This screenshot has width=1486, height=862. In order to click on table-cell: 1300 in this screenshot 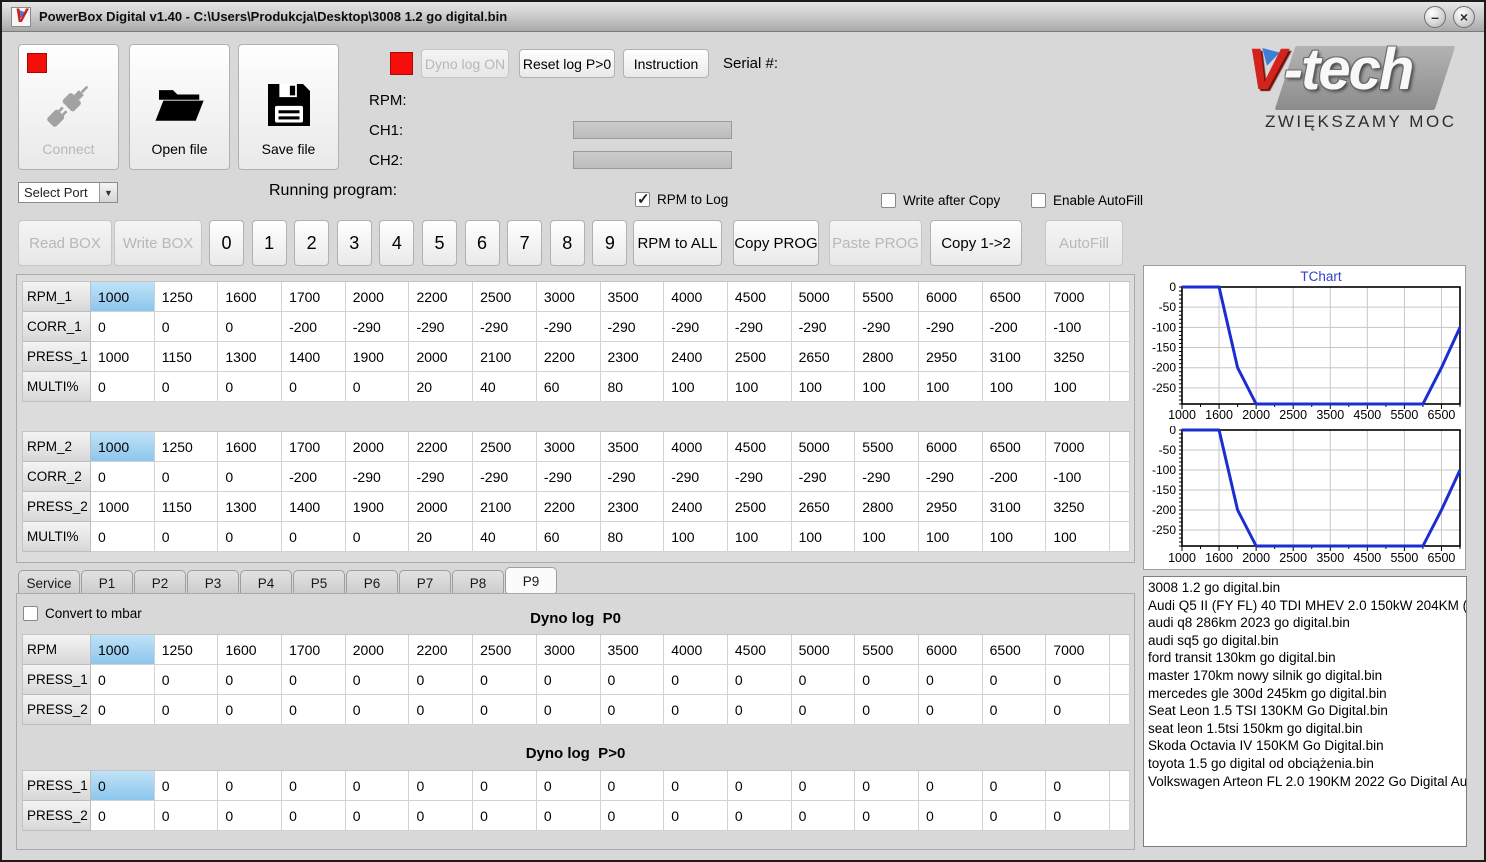, I will do `click(250, 507)`.